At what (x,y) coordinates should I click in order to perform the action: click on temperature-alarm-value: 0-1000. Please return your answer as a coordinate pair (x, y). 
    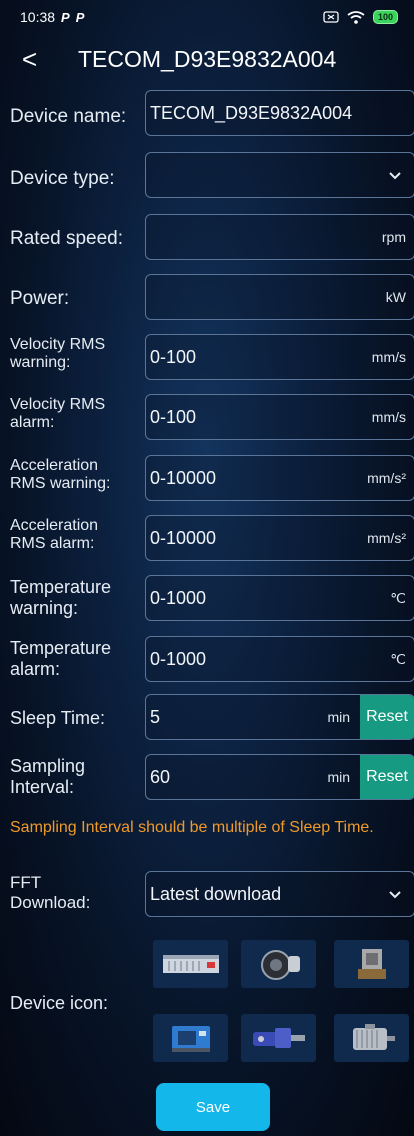
    Looking at the image, I should click on (178, 659).